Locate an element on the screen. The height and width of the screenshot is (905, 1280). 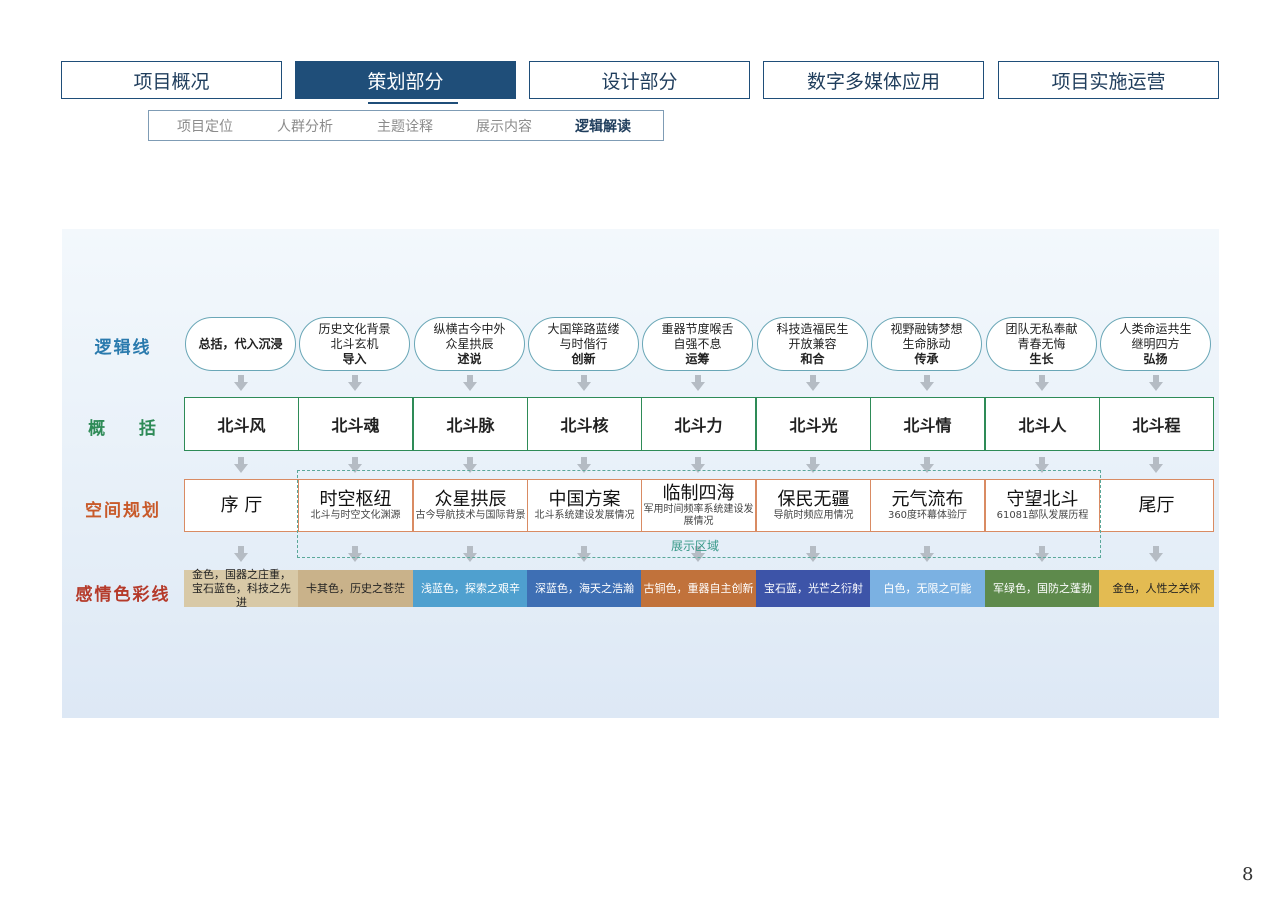
summary-cell: 北斗力 is located at coordinates (698, 424).